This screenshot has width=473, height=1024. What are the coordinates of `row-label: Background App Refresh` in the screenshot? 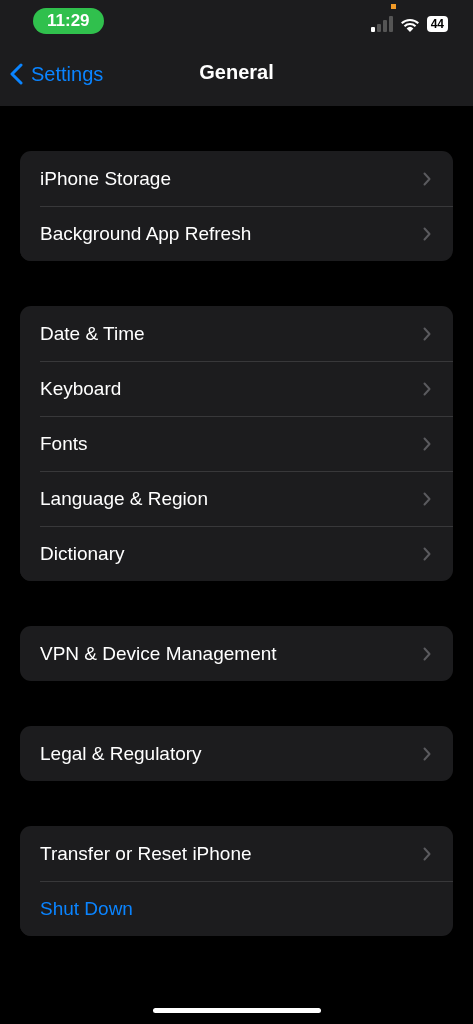 It's located at (146, 233).